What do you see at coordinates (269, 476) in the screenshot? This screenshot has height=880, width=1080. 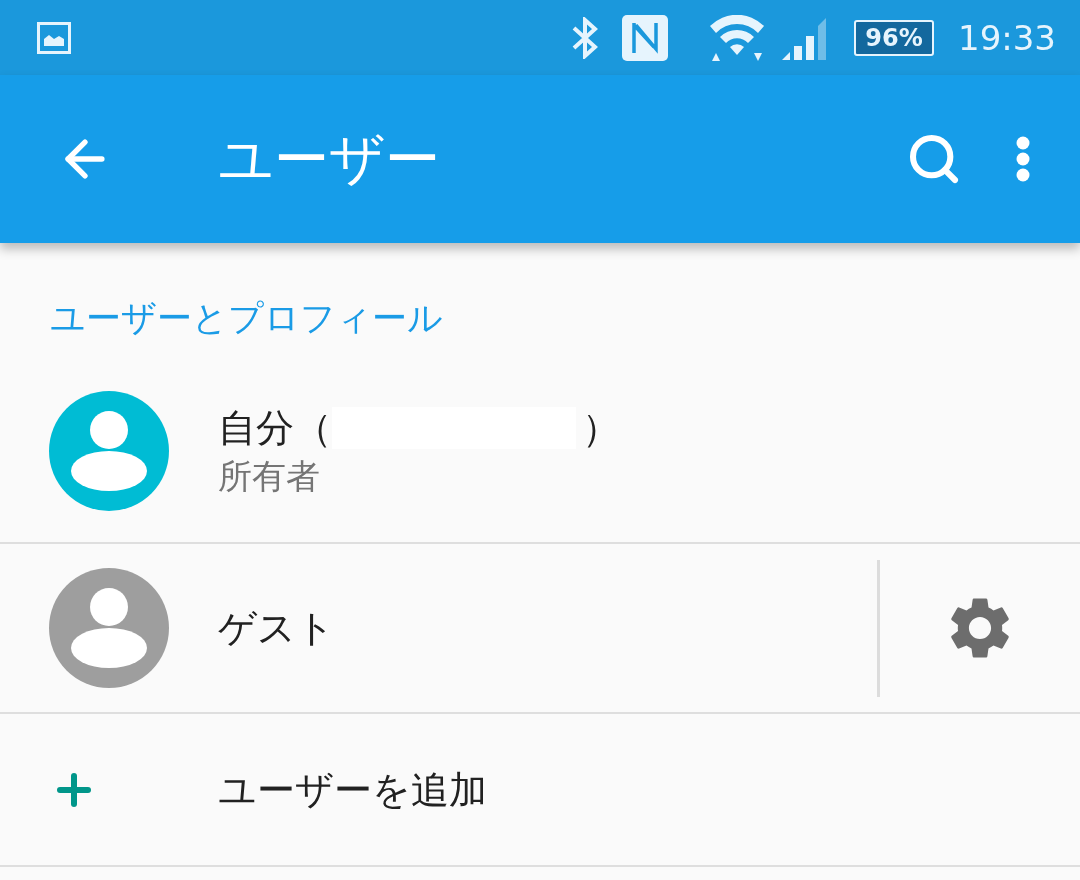 I see `user-role: 所有者` at bounding box center [269, 476].